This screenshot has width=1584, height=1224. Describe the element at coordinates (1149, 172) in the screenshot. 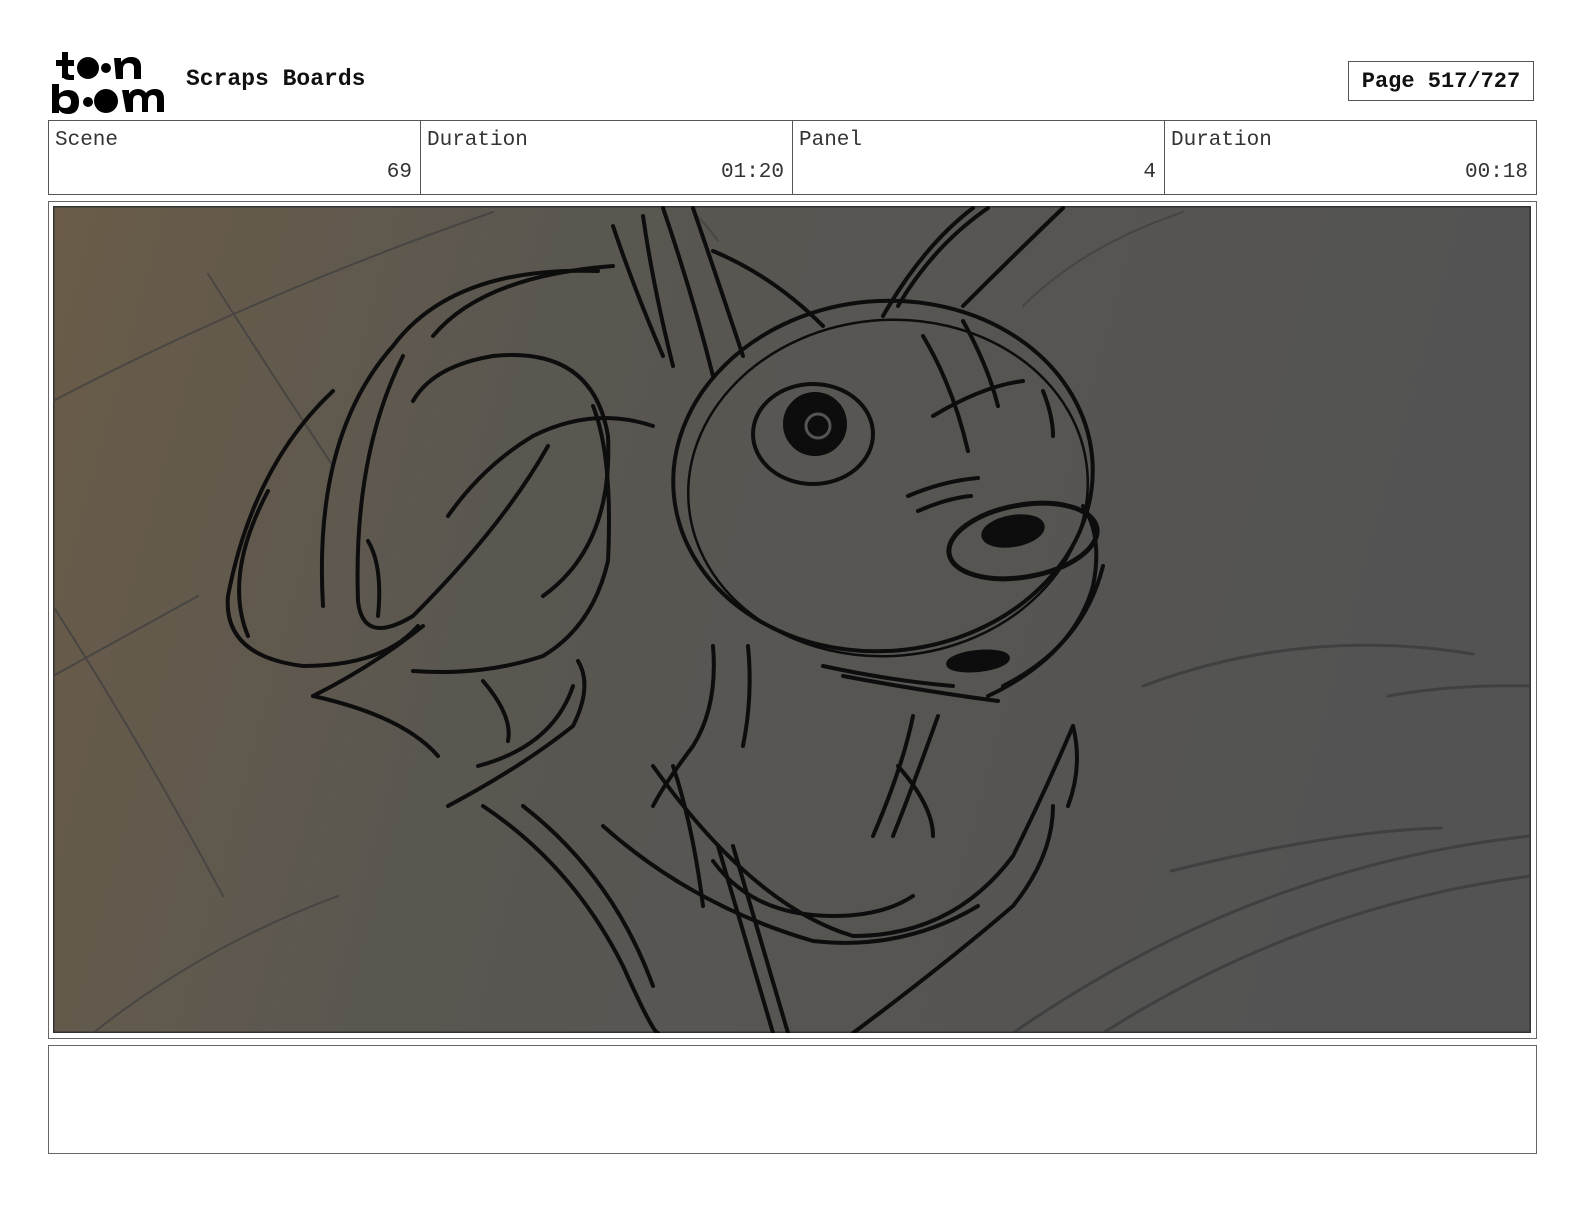

I see `panel-value: 4` at that location.